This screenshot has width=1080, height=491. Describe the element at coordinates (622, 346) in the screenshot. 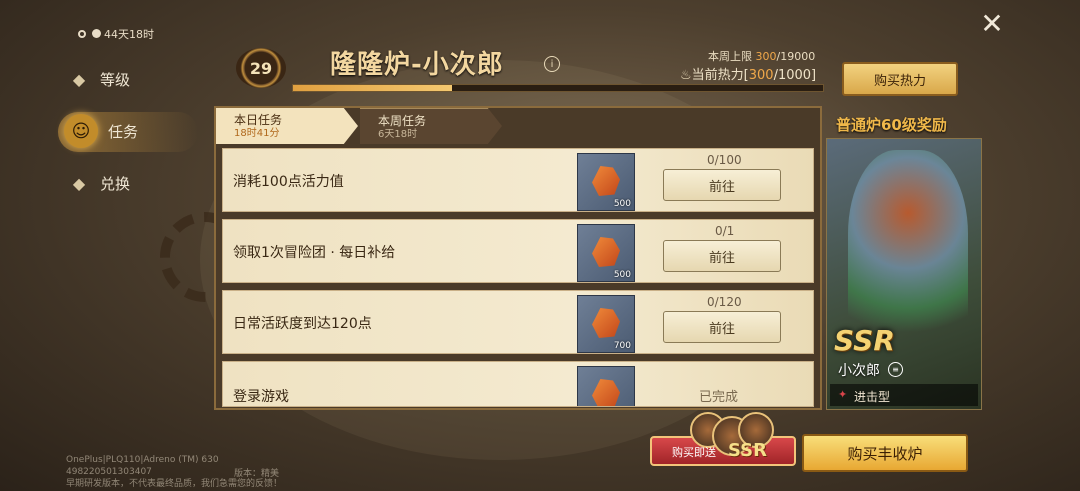

I see `reward-quantity: 700` at that location.